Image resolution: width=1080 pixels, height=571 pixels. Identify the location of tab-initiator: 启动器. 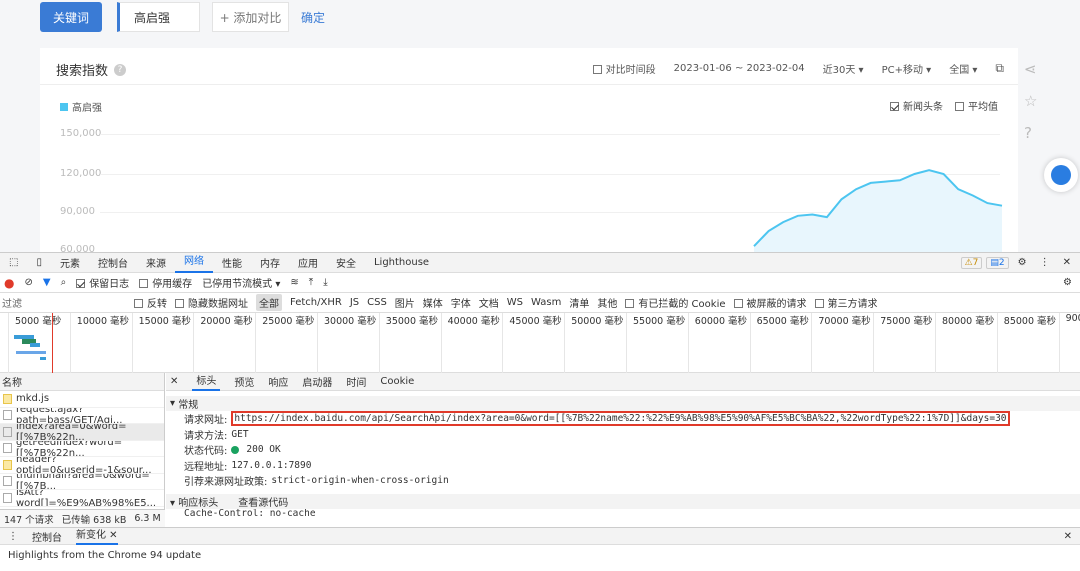
(317, 381).